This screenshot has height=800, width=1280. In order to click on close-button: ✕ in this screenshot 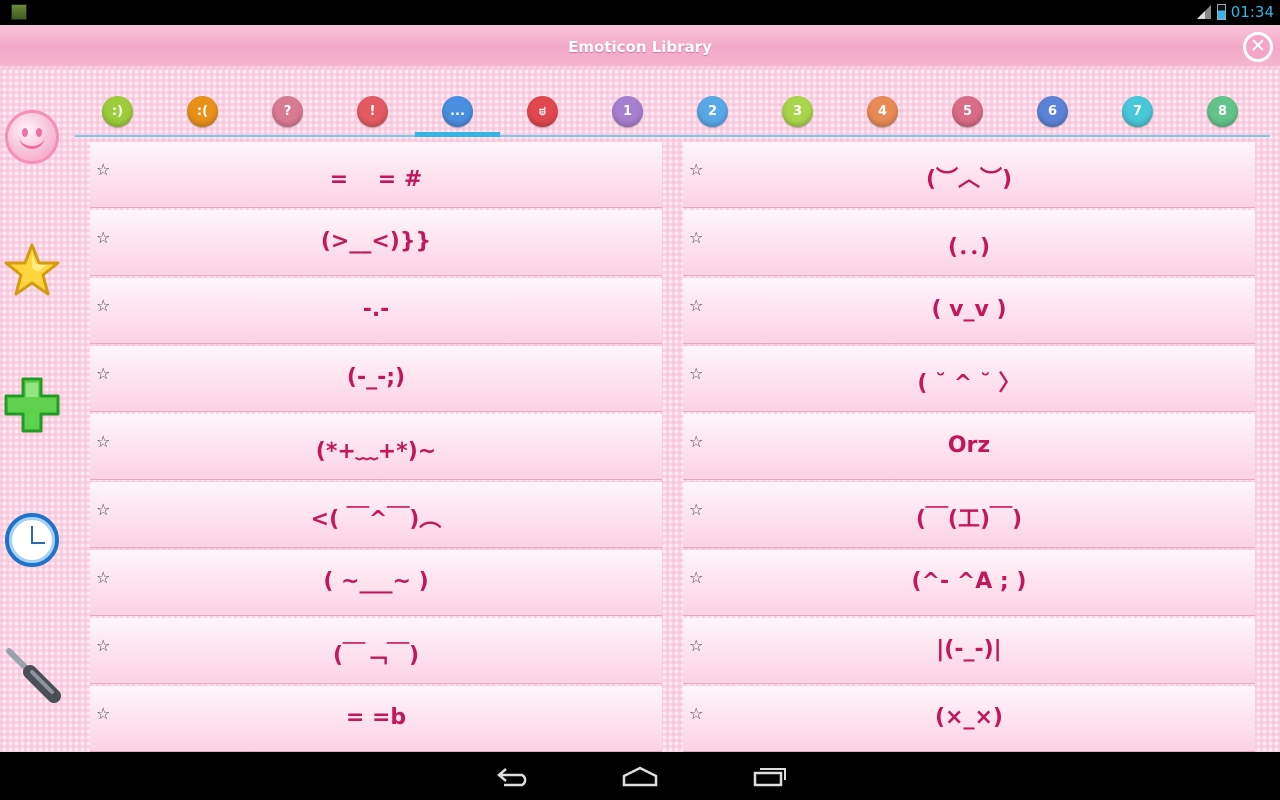, I will do `click(1258, 47)`.